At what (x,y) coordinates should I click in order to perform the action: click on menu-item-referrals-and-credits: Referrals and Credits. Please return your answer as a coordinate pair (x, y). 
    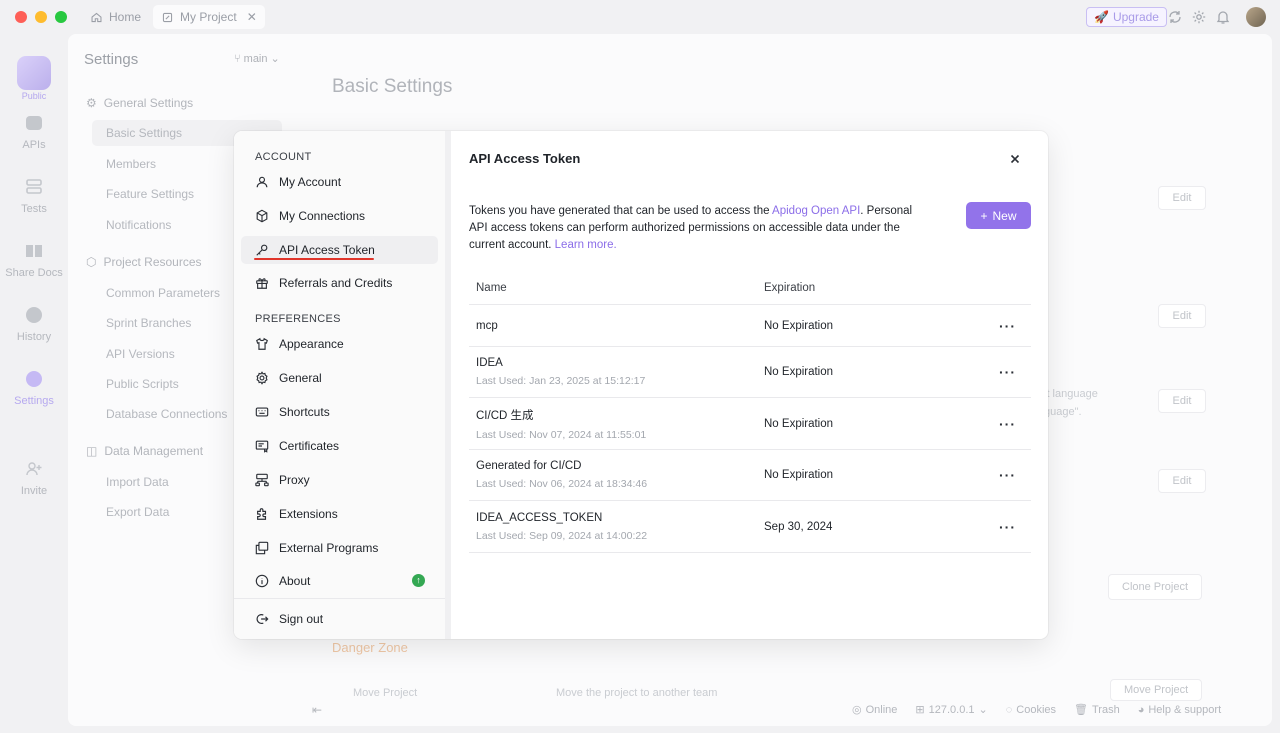
    Looking at the image, I should click on (339, 283).